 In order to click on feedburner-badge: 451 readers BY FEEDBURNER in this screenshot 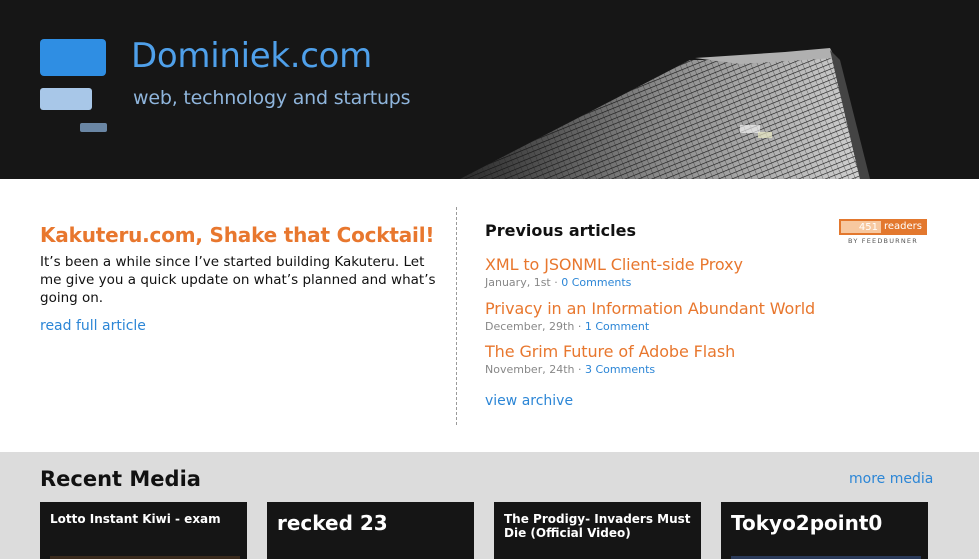, I will do `click(883, 232)`.